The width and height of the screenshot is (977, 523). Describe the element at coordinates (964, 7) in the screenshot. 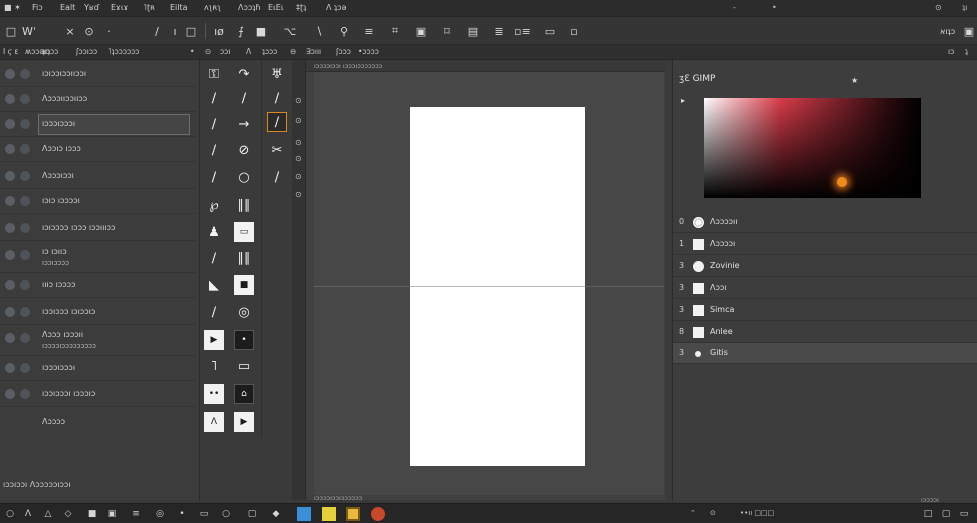

I see `close-icon: ʇı` at that location.